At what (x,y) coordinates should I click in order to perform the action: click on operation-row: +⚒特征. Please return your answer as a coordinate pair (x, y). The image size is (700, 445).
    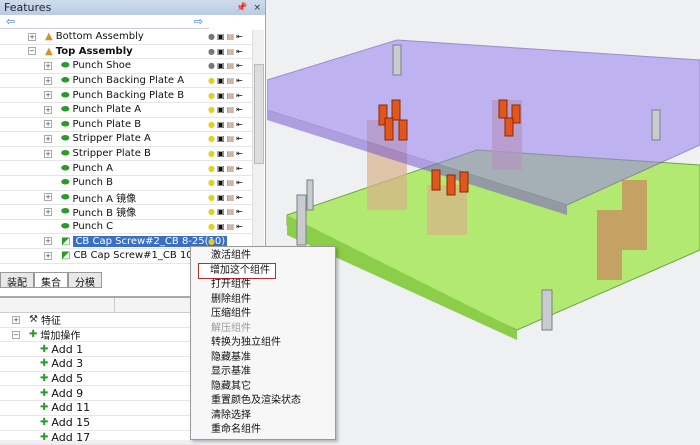
    Looking at the image, I should click on (100, 320).